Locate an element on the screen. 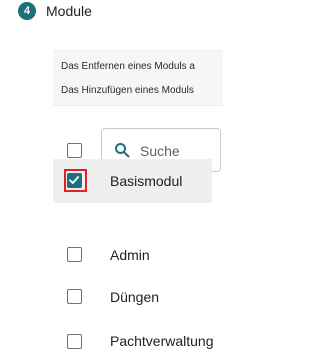  module-checkbox-basismodul is located at coordinates (74, 180).